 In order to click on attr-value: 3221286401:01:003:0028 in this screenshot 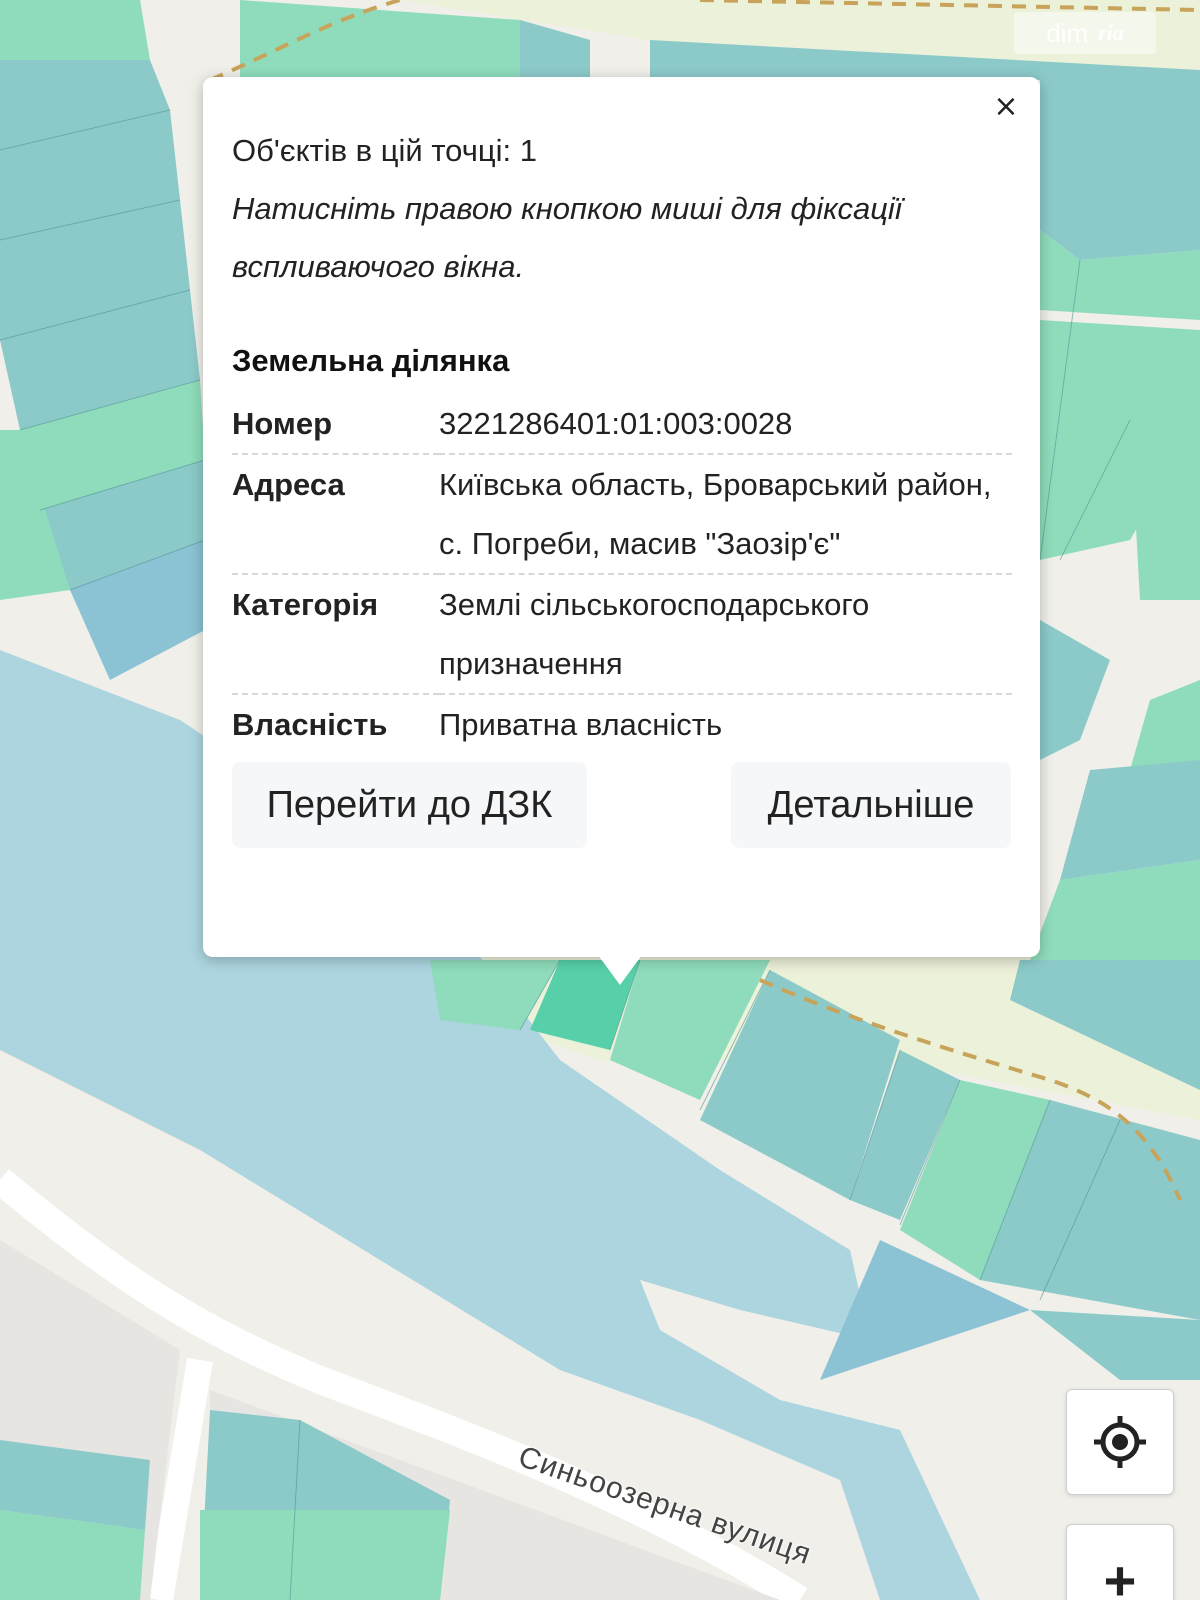, I will do `click(616, 423)`.